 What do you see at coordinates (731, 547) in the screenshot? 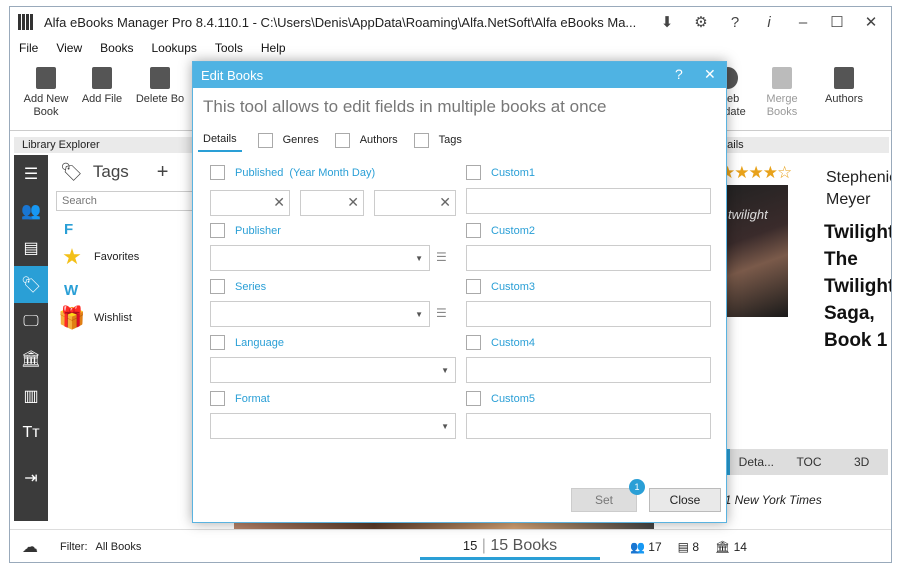
I see `library-count: 🏛 14` at bounding box center [731, 547].